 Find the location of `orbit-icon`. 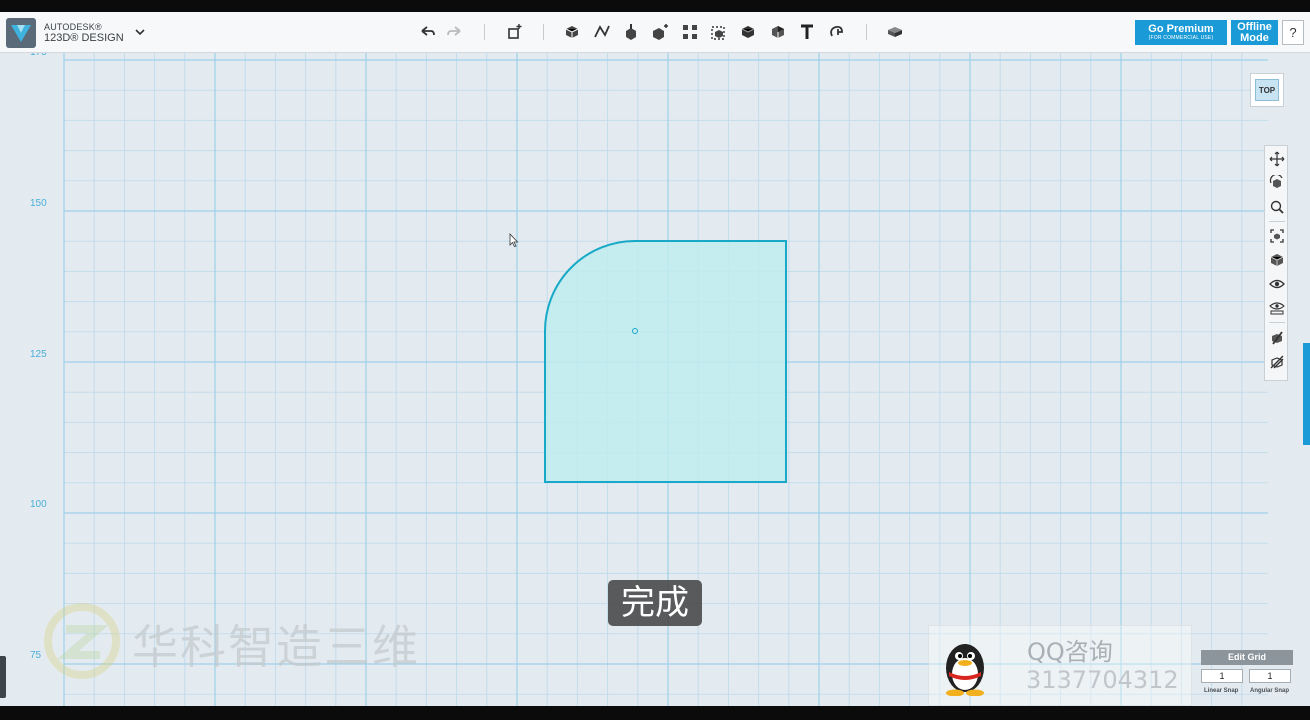

orbit-icon is located at coordinates (1277, 183).